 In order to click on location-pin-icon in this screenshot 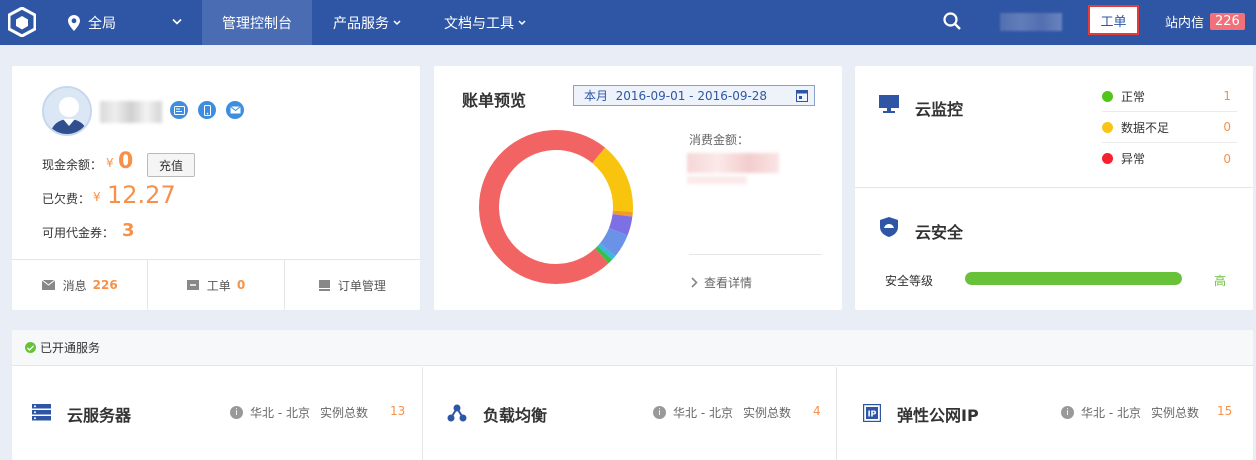, I will do `click(74, 22)`.